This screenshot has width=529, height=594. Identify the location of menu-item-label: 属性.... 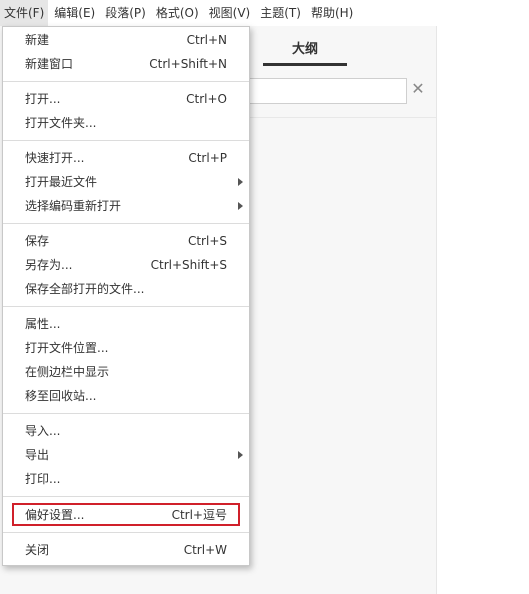
(43, 324).